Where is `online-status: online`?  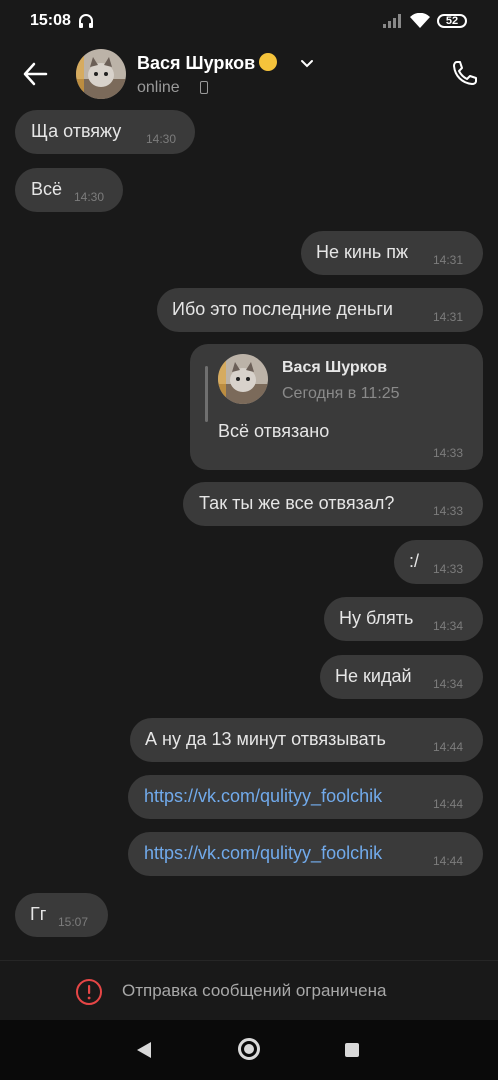
online-status: online is located at coordinates (158, 87).